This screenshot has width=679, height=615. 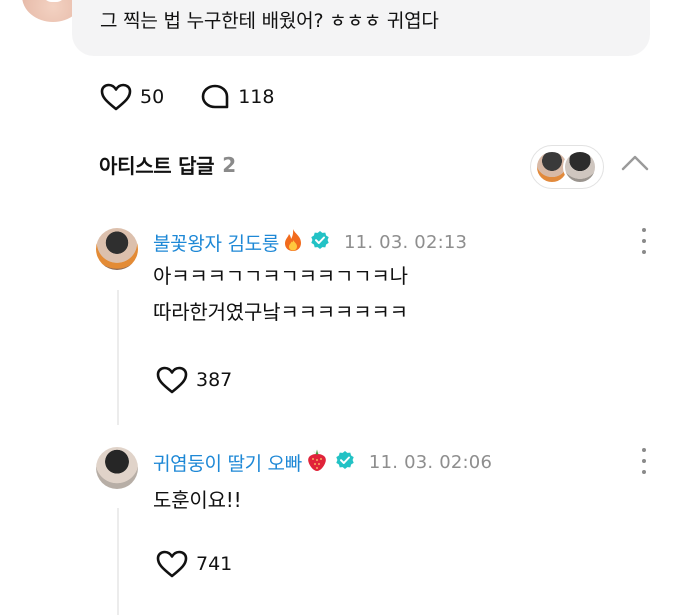 What do you see at coordinates (430, 462) in the screenshot?
I see `reply-timestamp: 11. 03. 02:06` at bounding box center [430, 462].